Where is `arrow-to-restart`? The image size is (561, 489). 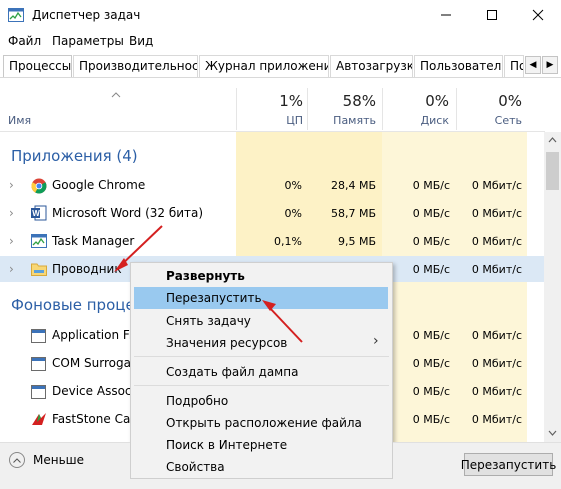 arrow-to-restart is located at coordinates (285, 324).